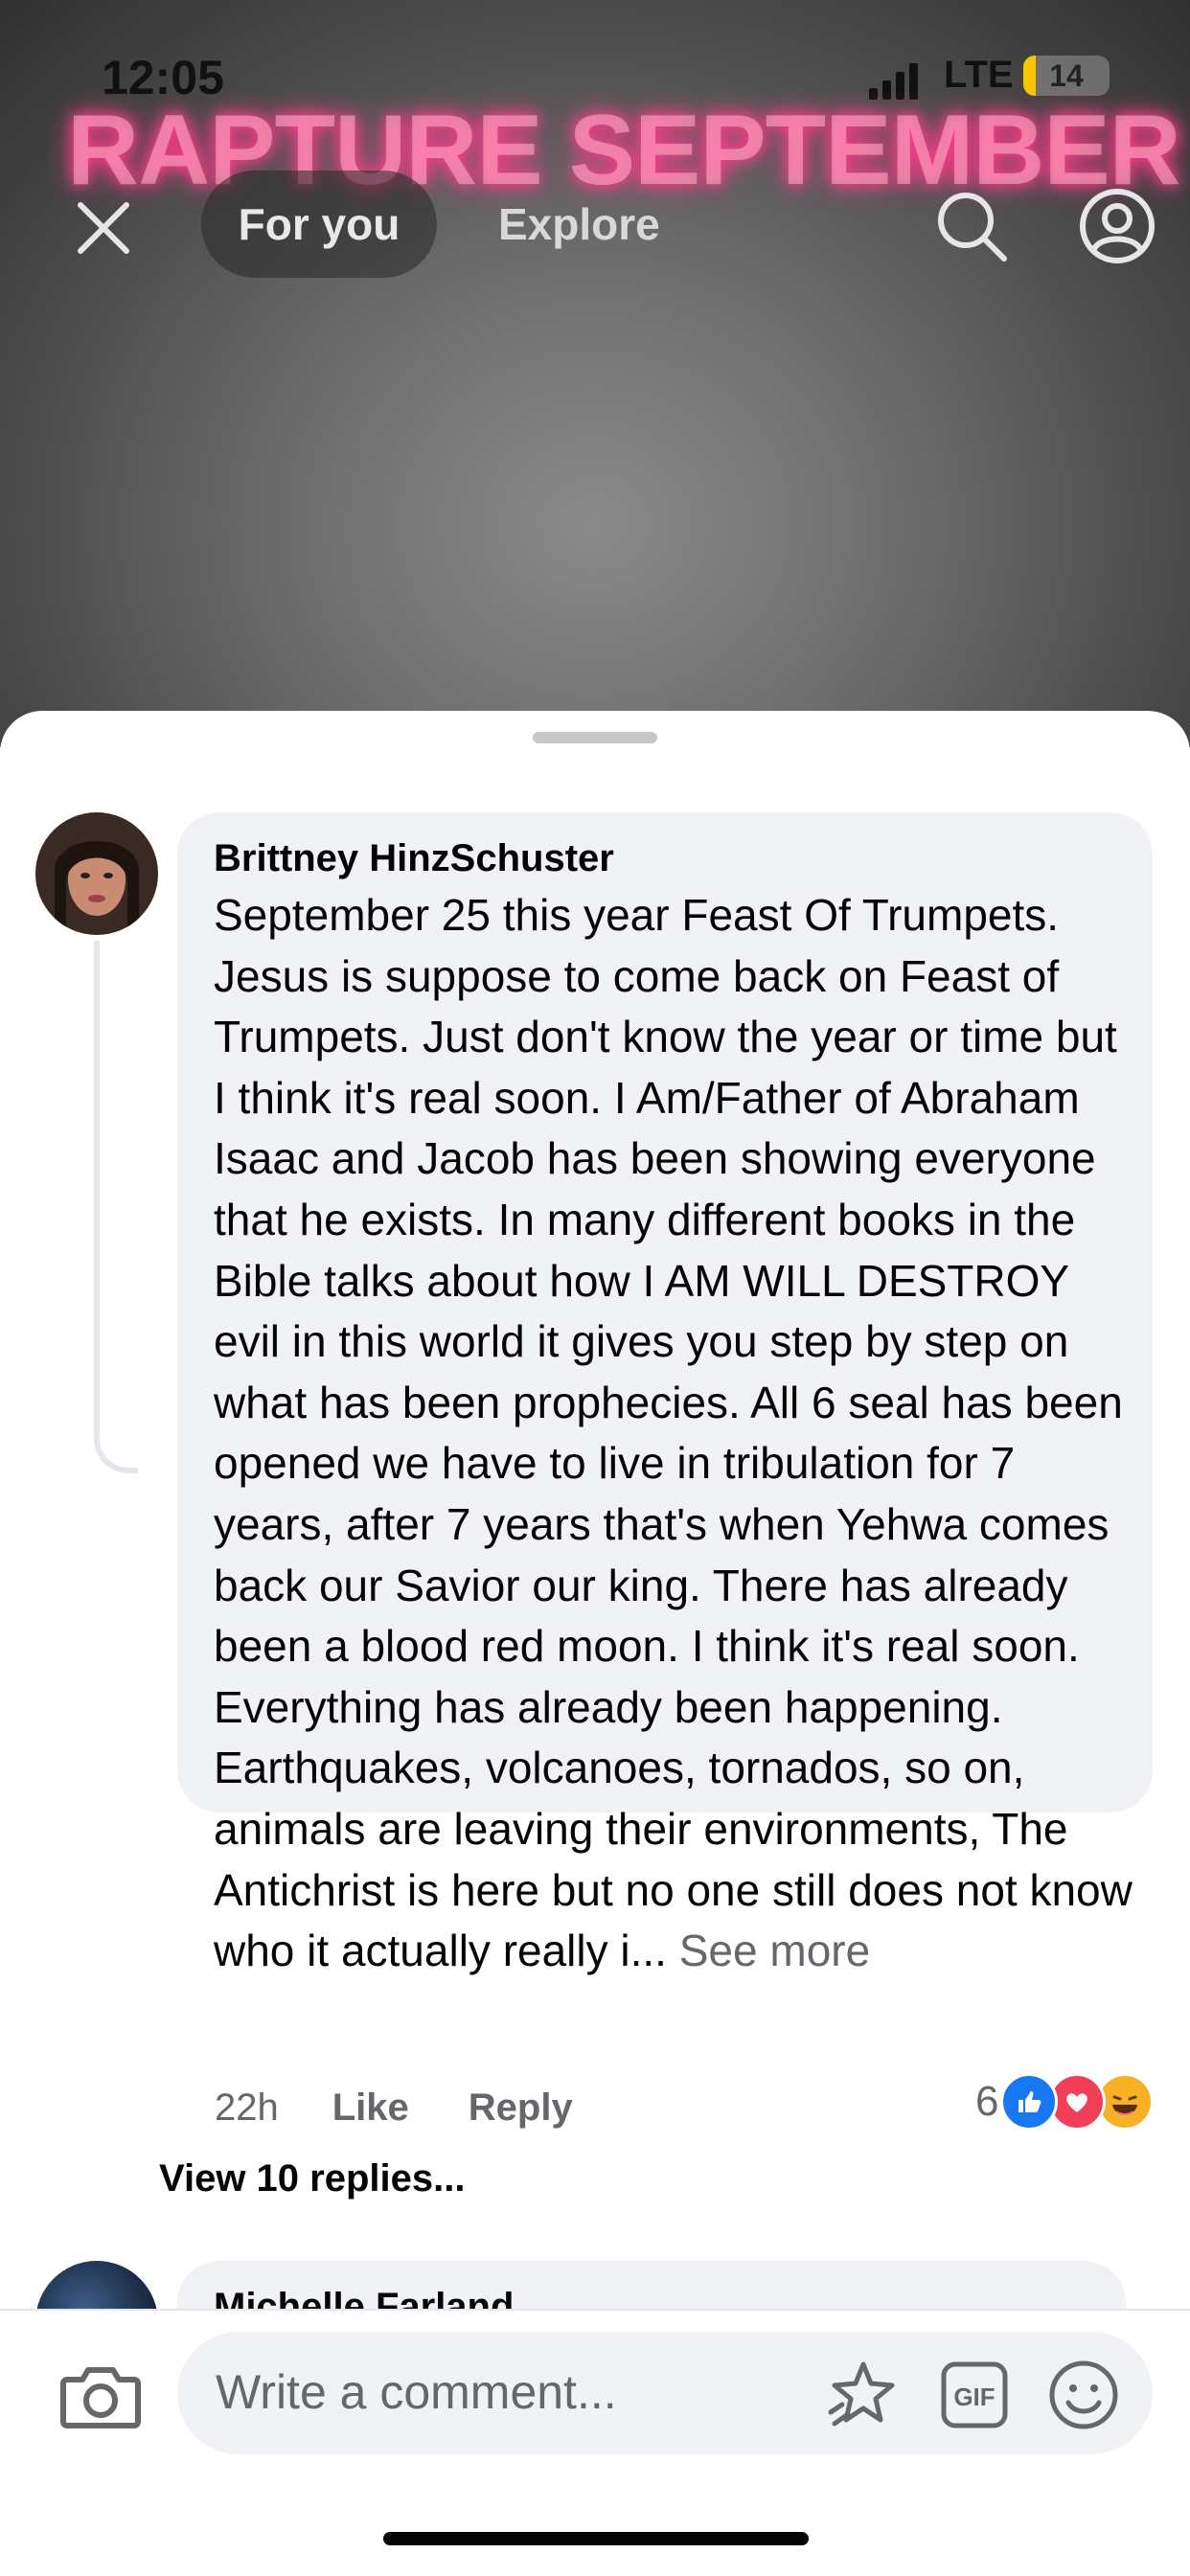 The height and width of the screenshot is (2576, 1190). I want to click on comment-actions: 22h Like Reply, so click(424, 2107).